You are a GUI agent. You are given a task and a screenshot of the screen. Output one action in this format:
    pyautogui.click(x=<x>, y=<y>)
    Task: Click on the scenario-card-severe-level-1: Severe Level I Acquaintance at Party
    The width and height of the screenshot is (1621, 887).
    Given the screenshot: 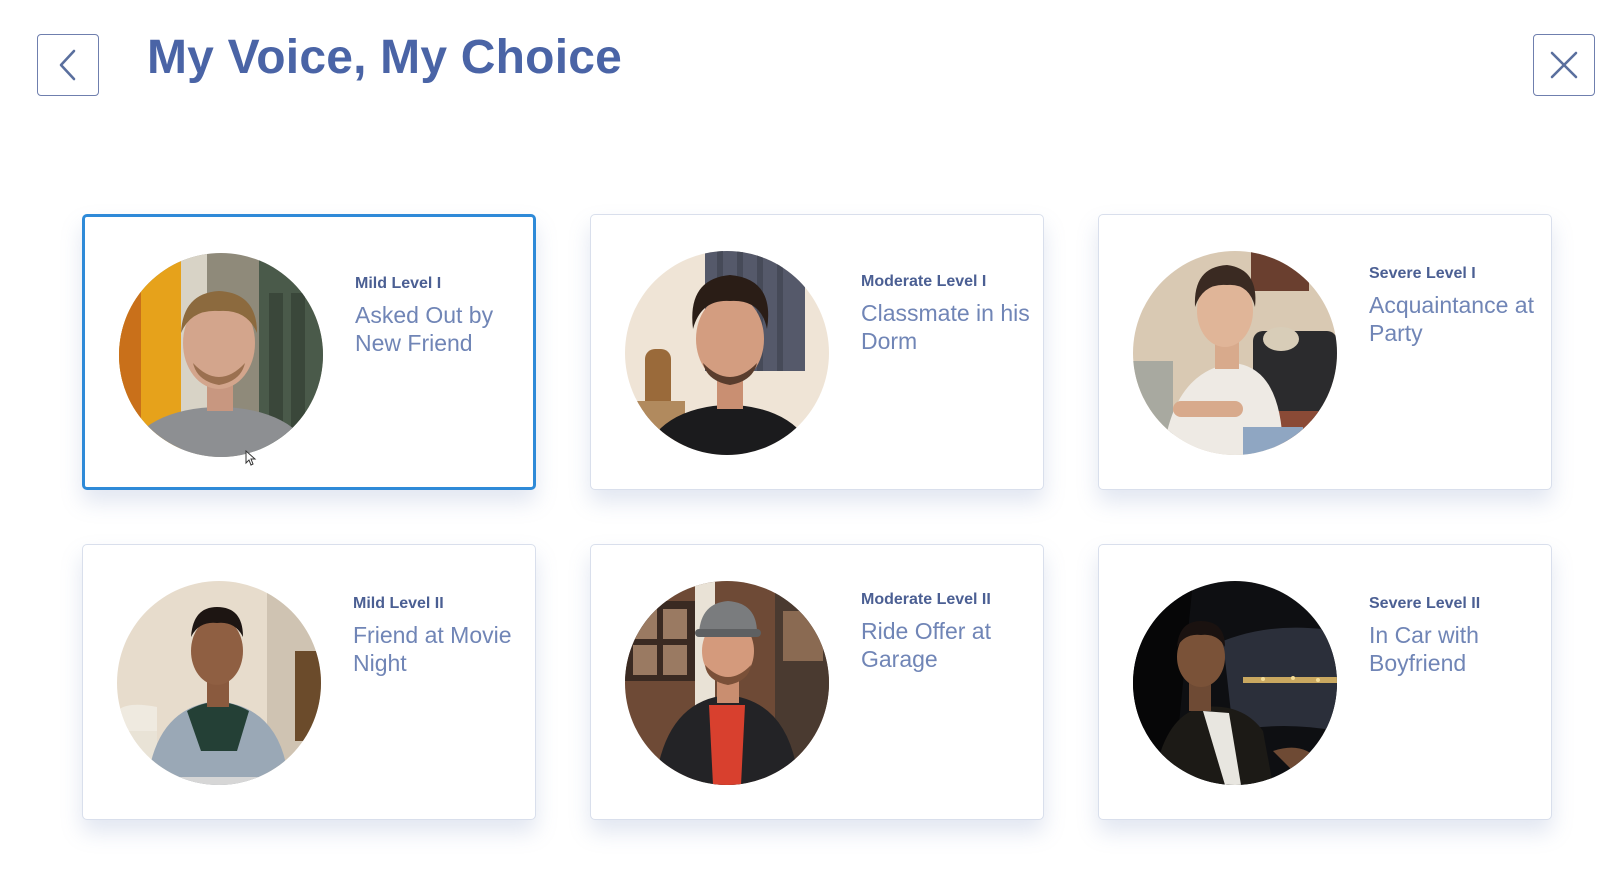 What is the action you would take?
    pyautogui.click(x=1325, y=352)
    